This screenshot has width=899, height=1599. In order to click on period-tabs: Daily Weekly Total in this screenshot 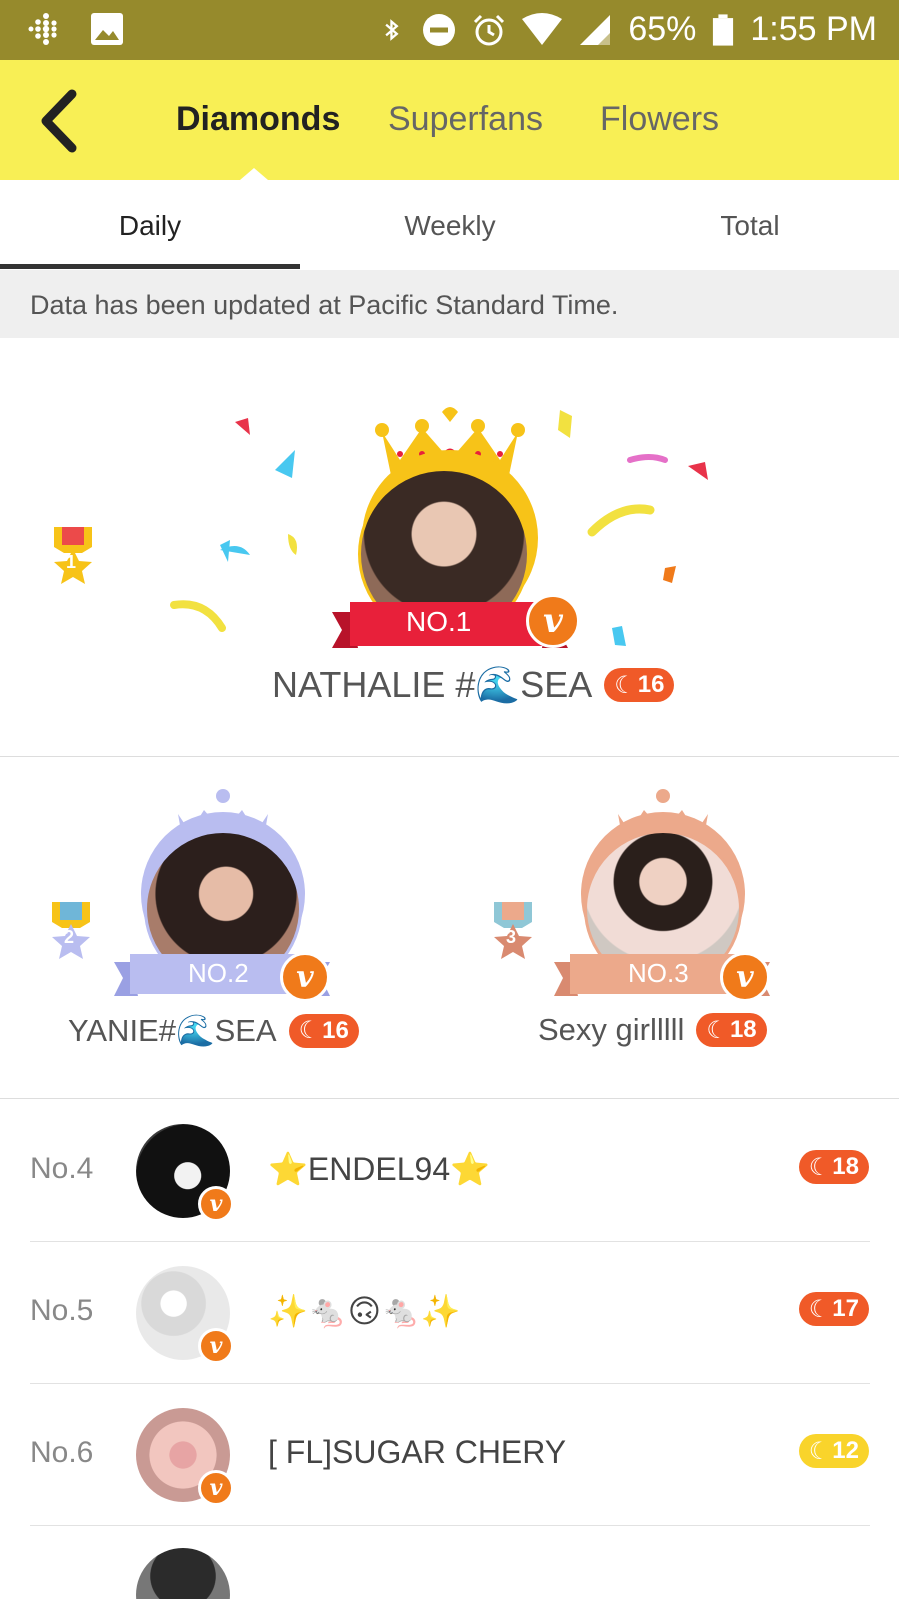, I will do `click(449, 225)`.